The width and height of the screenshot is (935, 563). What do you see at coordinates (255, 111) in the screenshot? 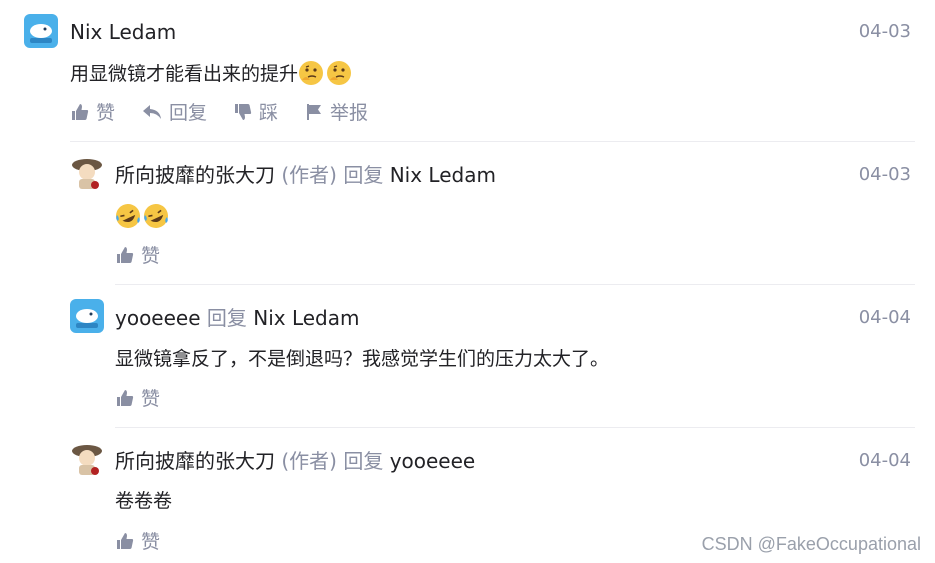
I see `dislike-button: 踩` at bounding box center [255, 111].